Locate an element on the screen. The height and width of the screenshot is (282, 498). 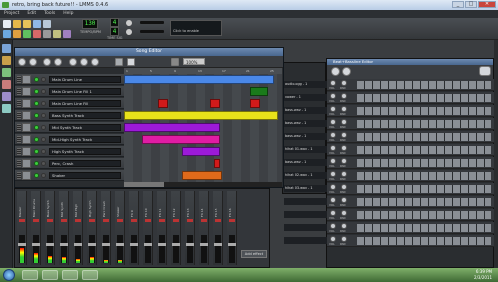
bb-track-name: hihat 03.wav - 1 is located at coordinates (305, 188).